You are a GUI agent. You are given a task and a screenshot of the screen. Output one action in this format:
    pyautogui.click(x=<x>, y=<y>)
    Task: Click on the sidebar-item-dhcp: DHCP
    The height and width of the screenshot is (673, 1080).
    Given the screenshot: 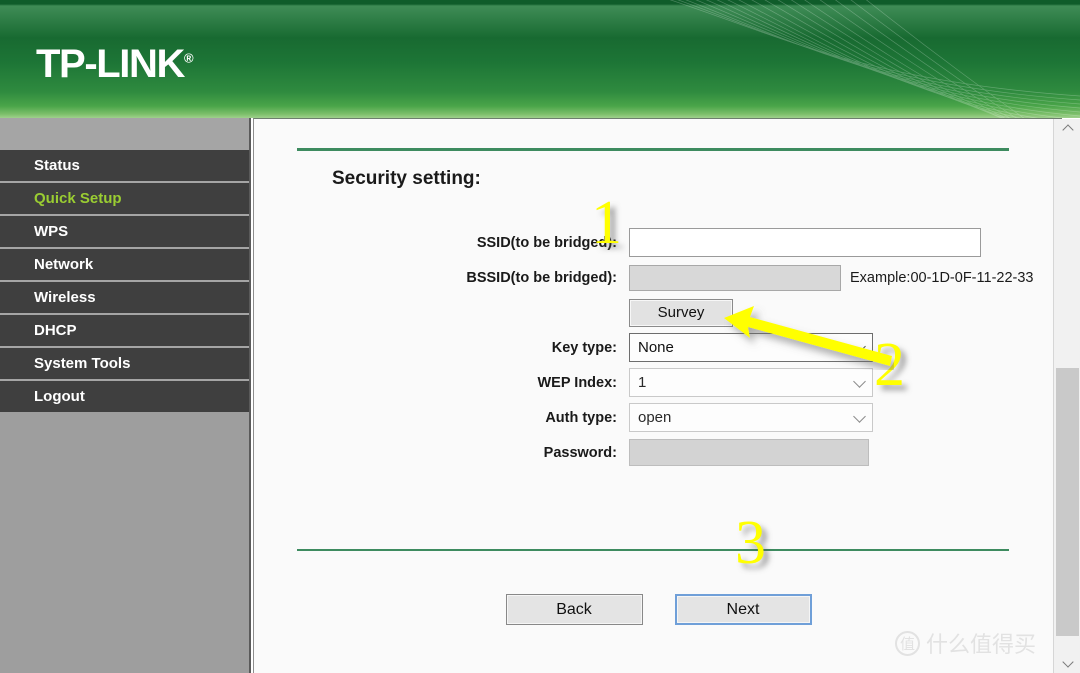 What is the action you would take?
    pyautogui.click(x=124, y=329)
    